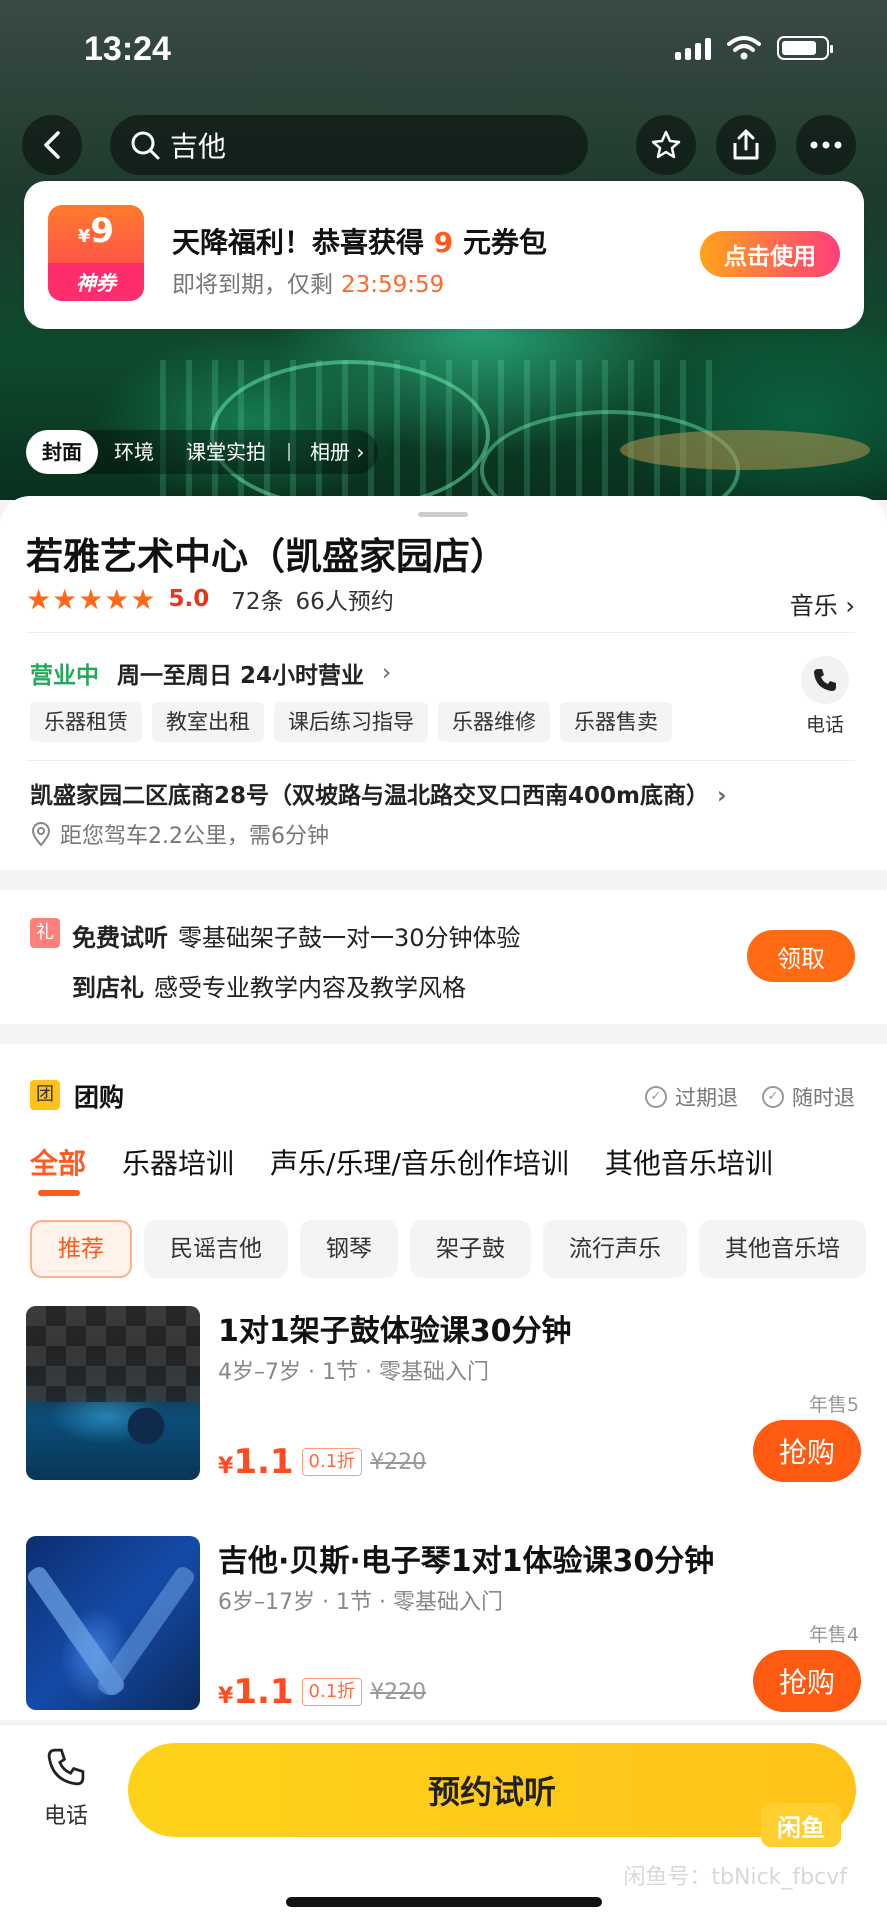  What do you see at coordinates (64, 676) in the screenshot?
I see `open-status: 营业中` at bounding box center [64, 676].